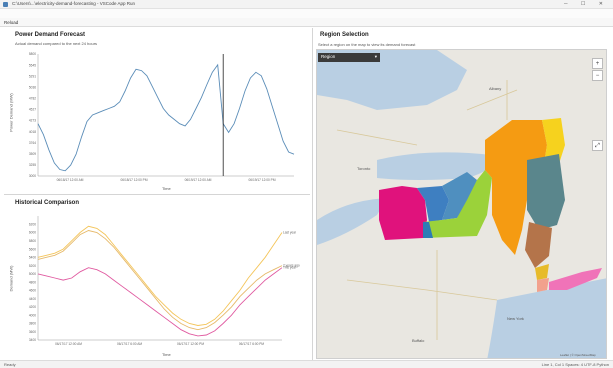  Describe the element at coordinates (262, 180) in the screenshot. I see `x-tick-label: 06/19/17 12:00 PM` at that location.